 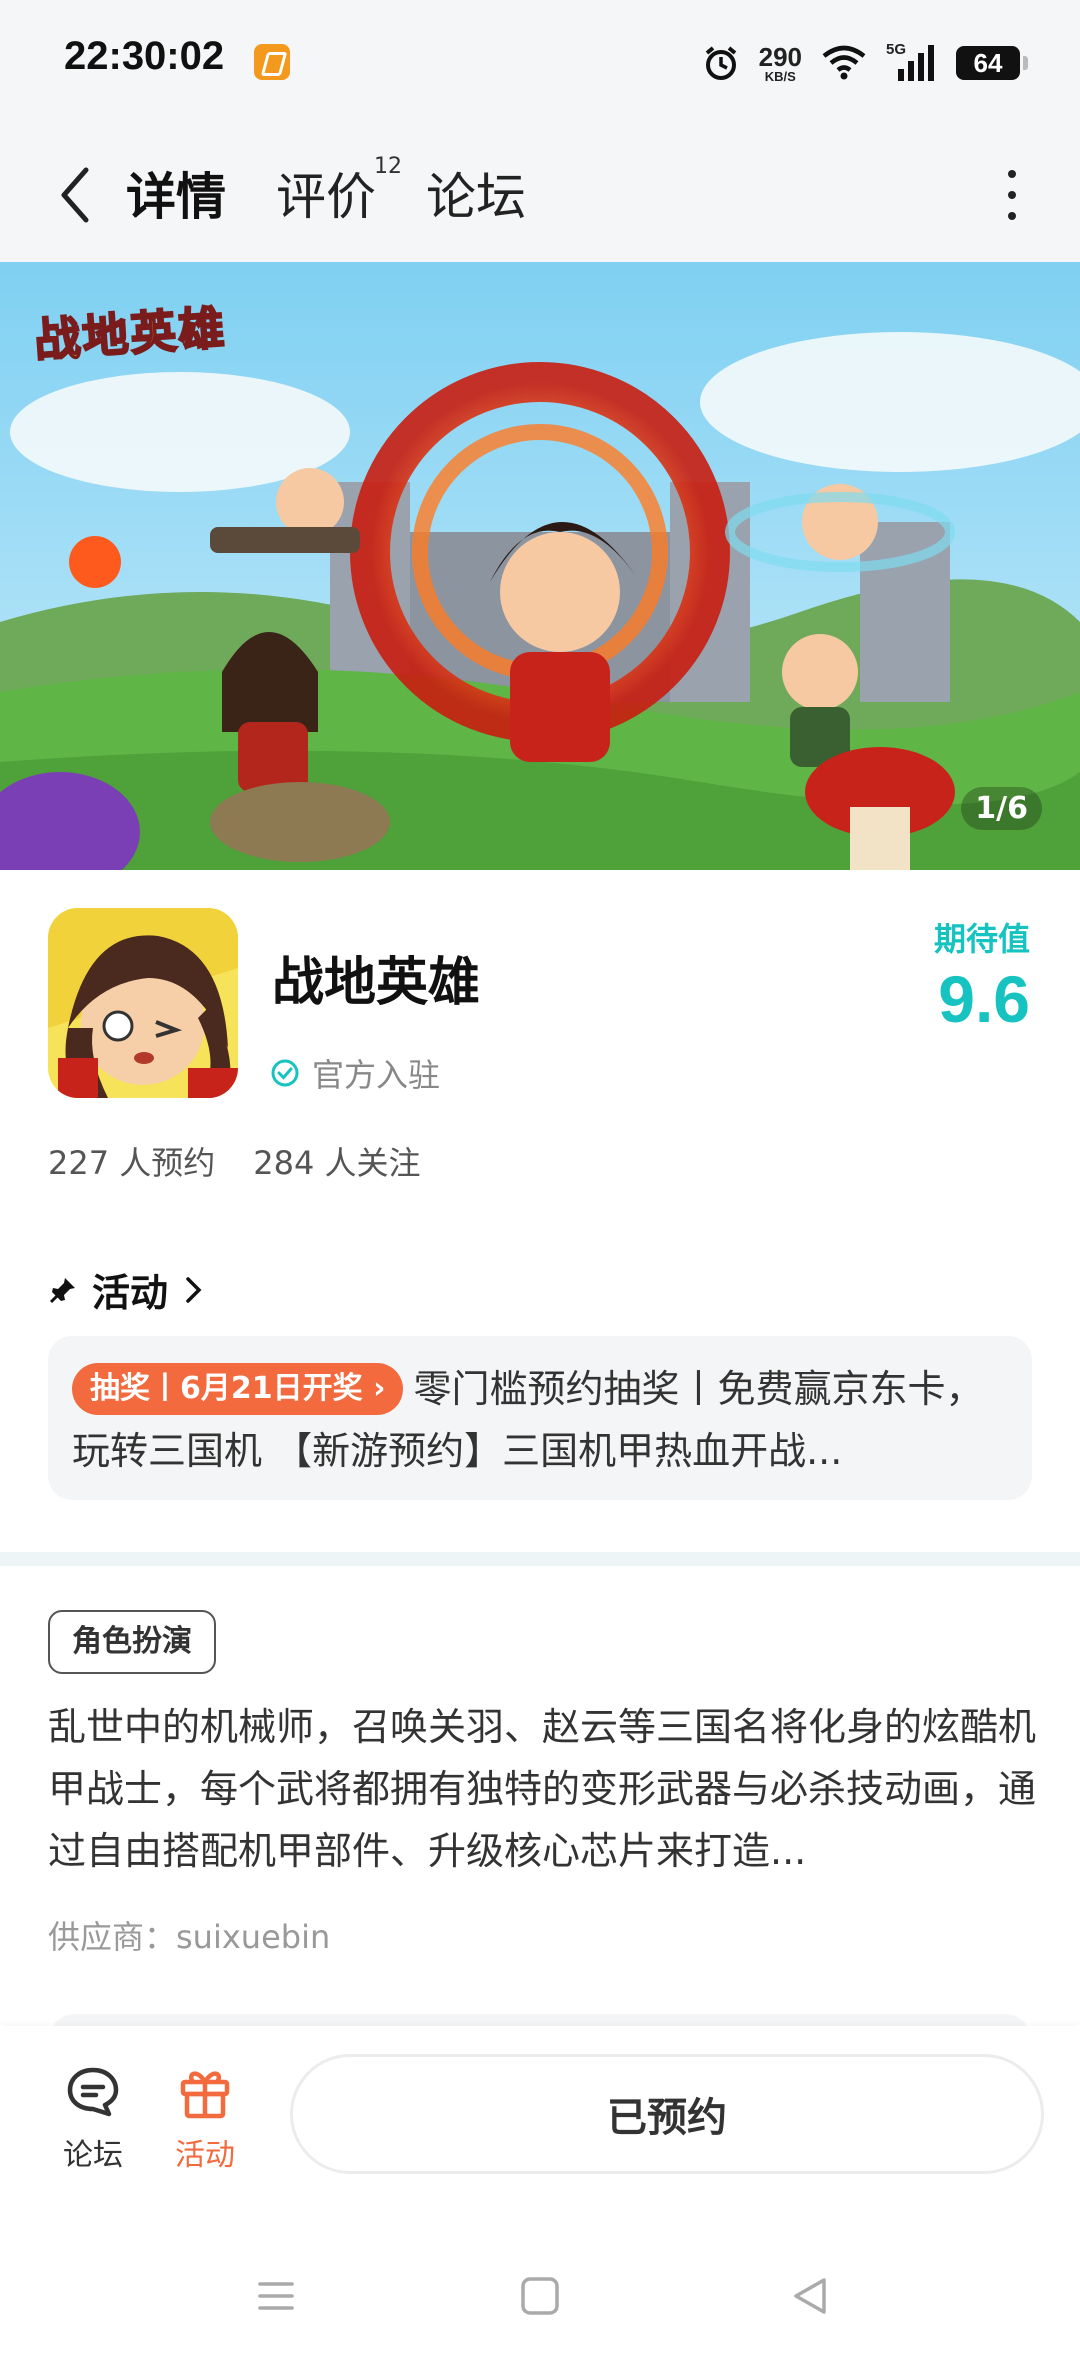 I want to click on section-divider, so click(x=540, y=1559).